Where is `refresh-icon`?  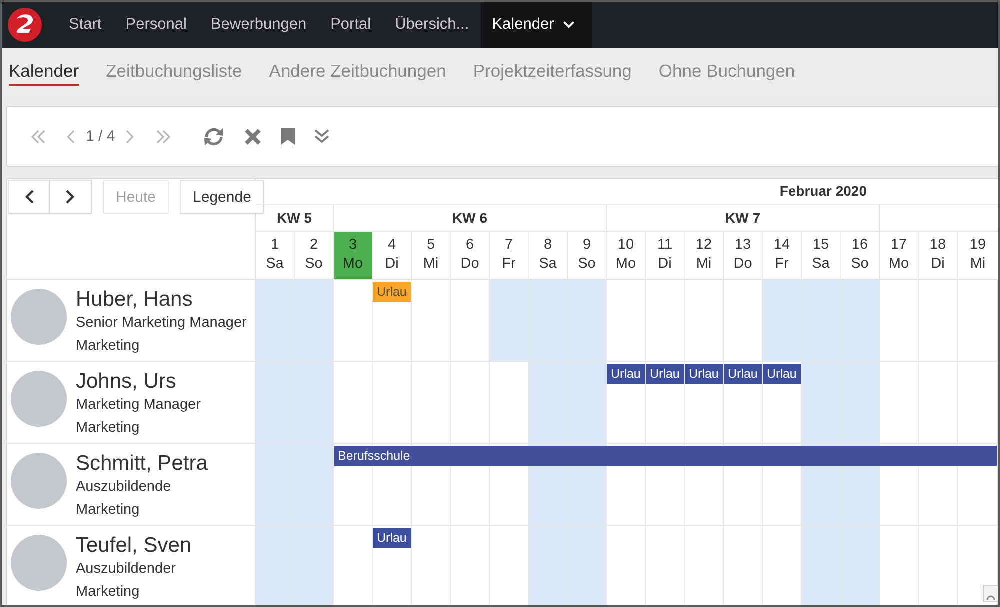
refresh-icon is located at coordinates (214, 136).